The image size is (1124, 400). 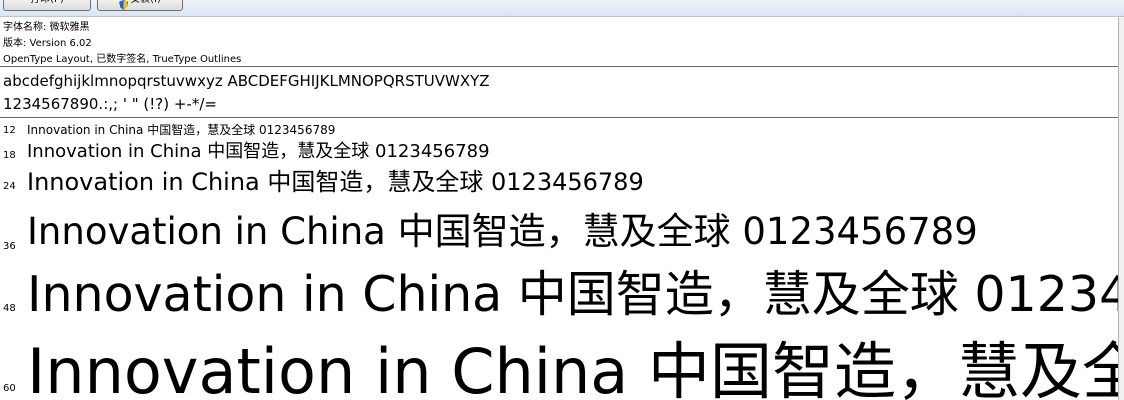 I want to click on size-label-60: 60, so click(x=9, y=388).